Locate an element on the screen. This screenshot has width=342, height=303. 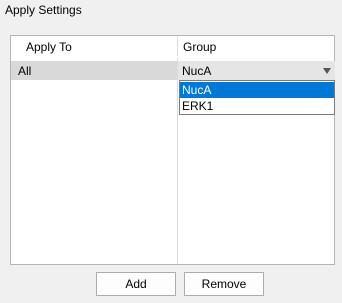
column-header-apply-to: Apply To is located at coordinates (49, 47).